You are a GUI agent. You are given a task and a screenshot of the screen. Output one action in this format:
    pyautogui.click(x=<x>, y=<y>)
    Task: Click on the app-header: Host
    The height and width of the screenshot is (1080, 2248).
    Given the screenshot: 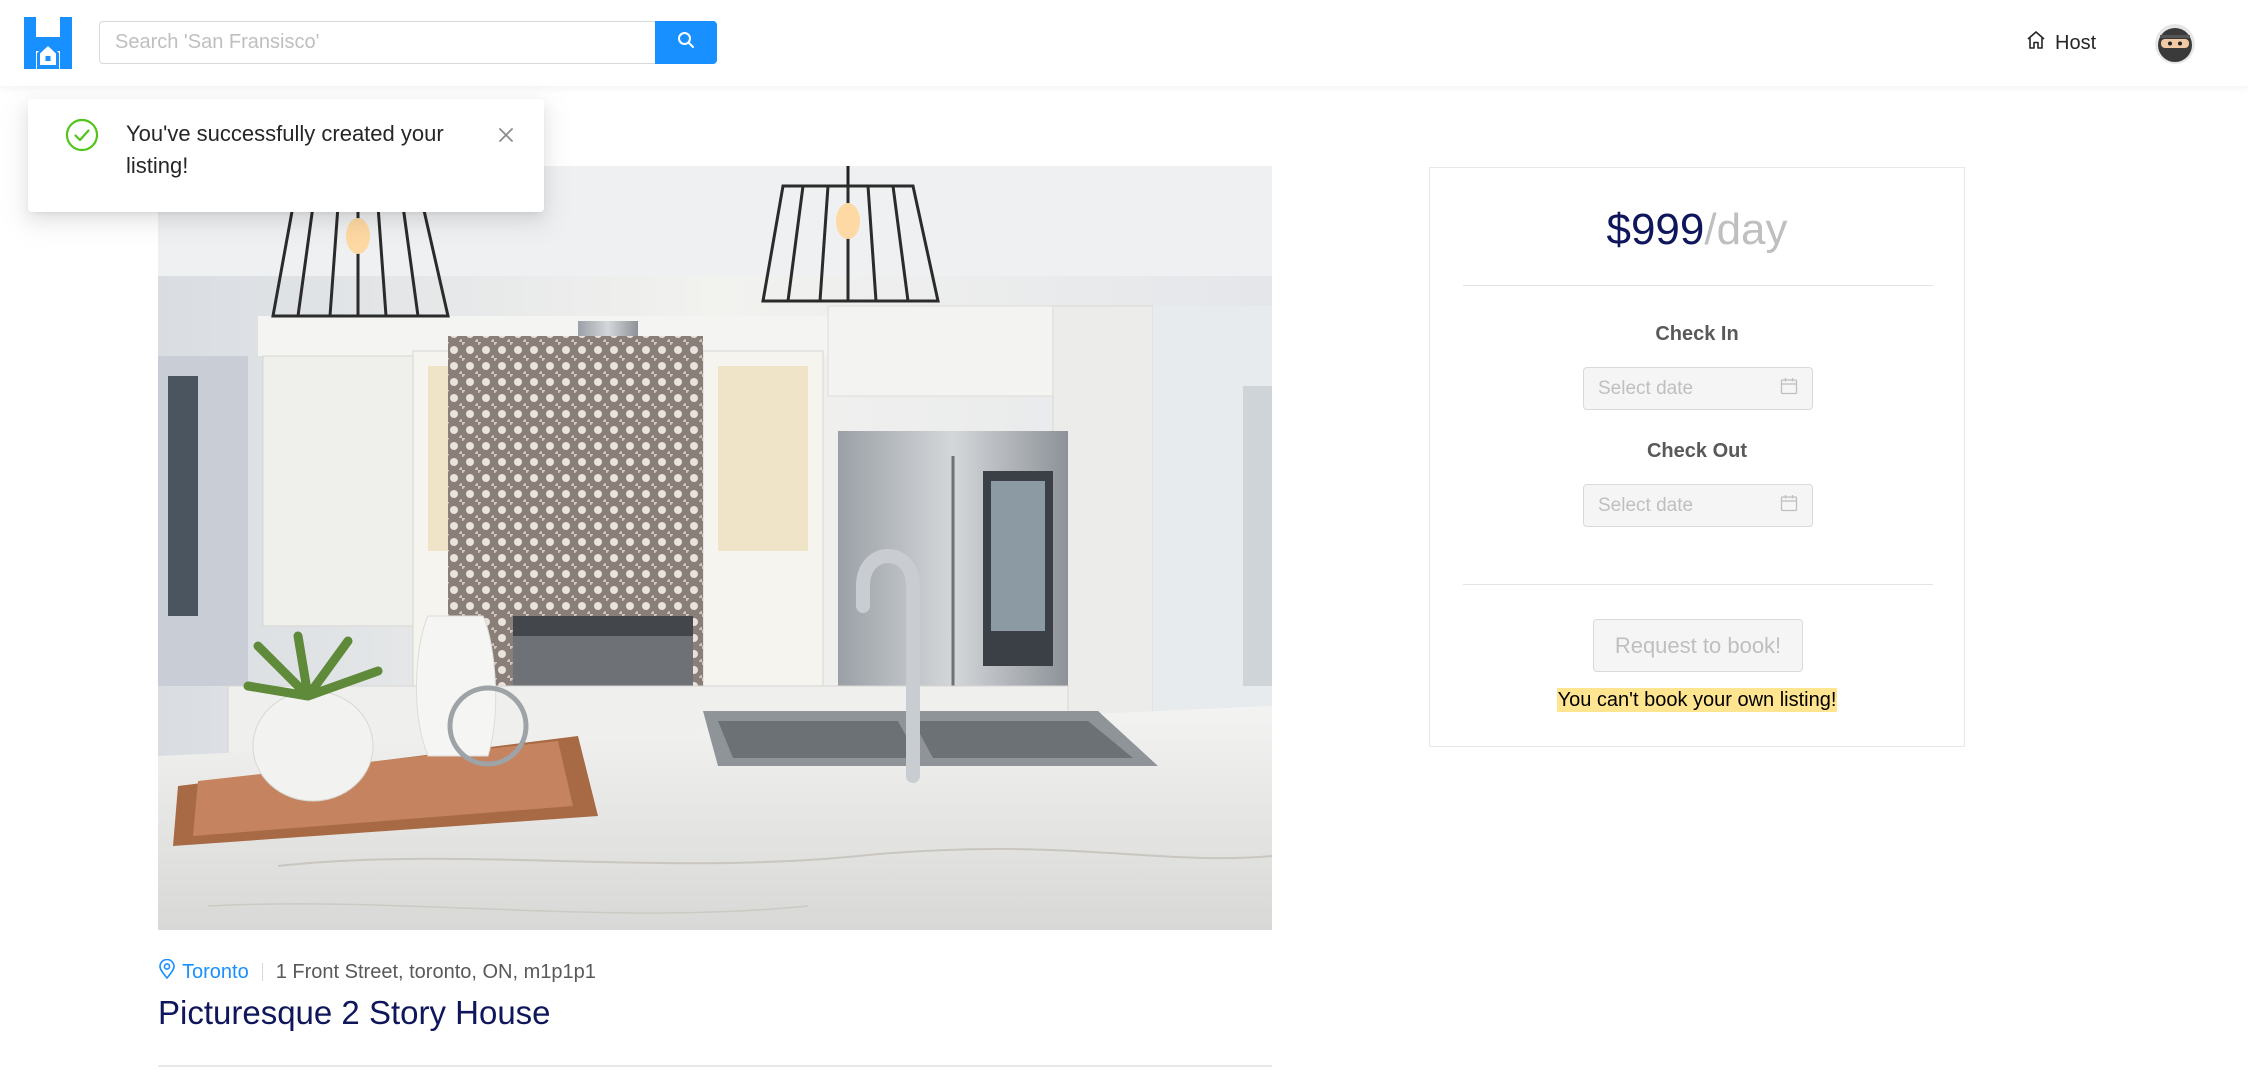 What is the action you would take?
    pyautogui.click(x=1124, y=43)
    